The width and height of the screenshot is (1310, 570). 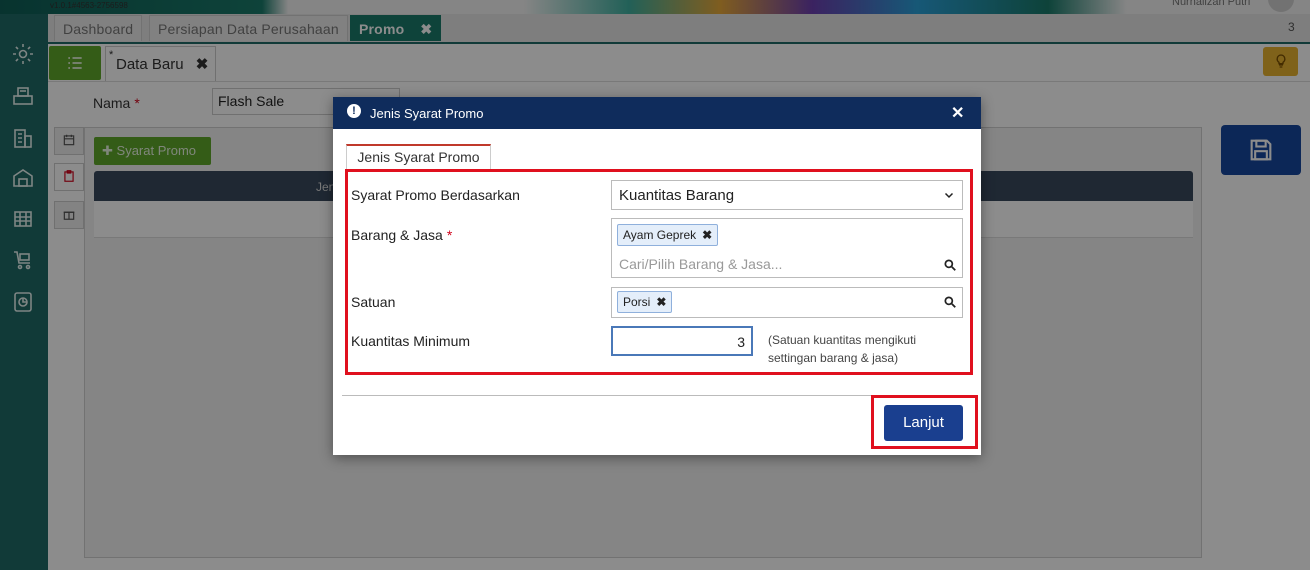 What do you see at coordinates (402, 235) in the screenshot?
I see `items-label: Barang & Jasa *` at bounding box center [402, 235].